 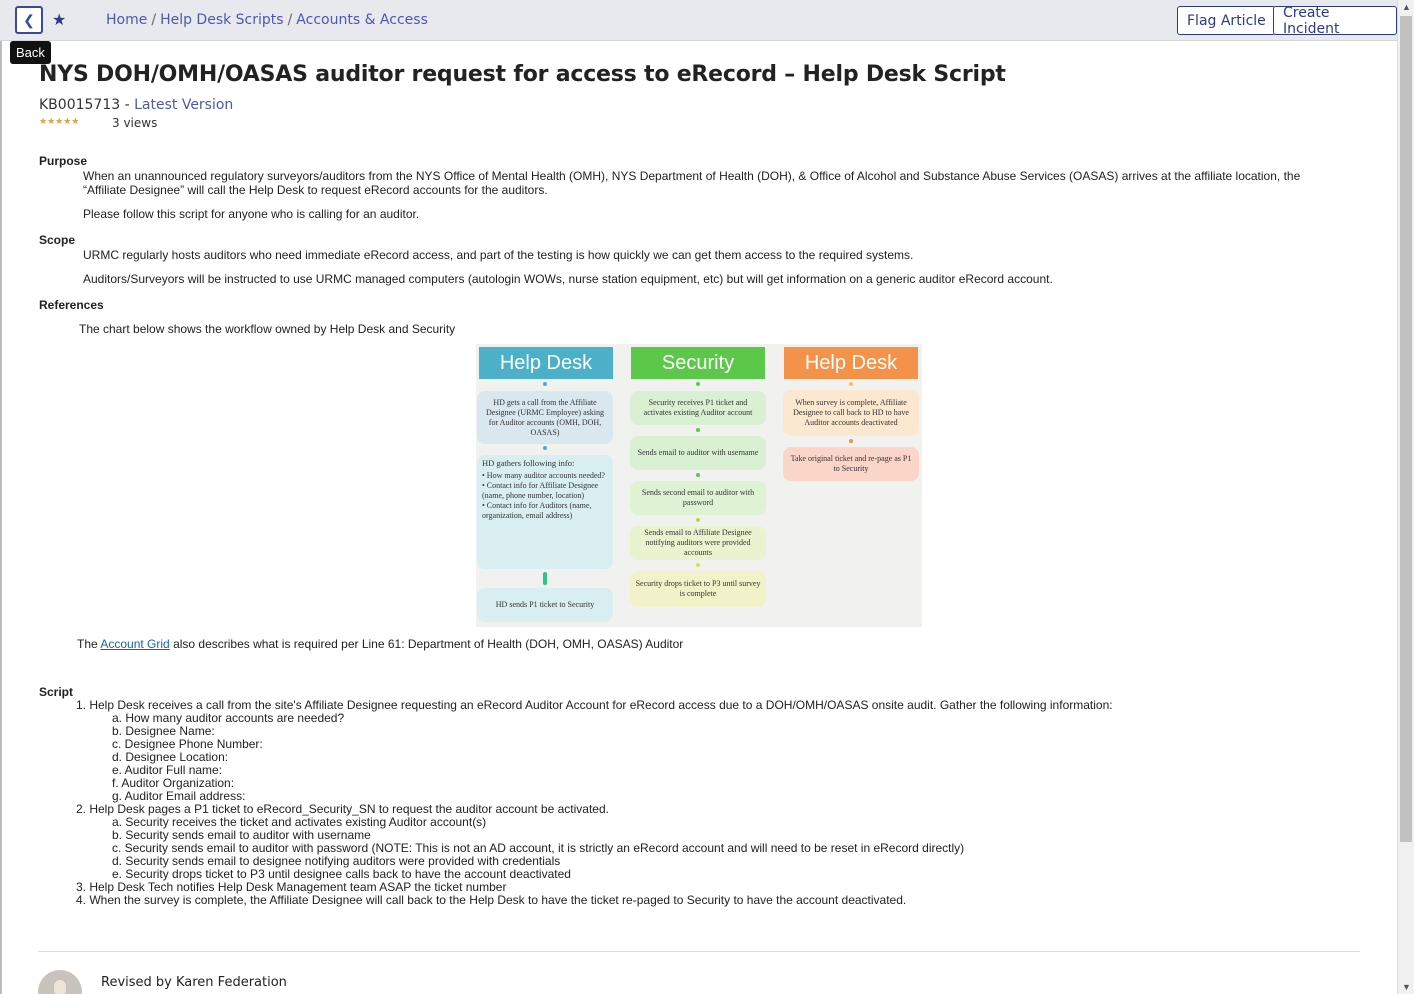 What do you see at coordinates (1226, 20) in the screenshot?
I see `flag-article-button: Flag Article` at bounding box center [1226, 20].